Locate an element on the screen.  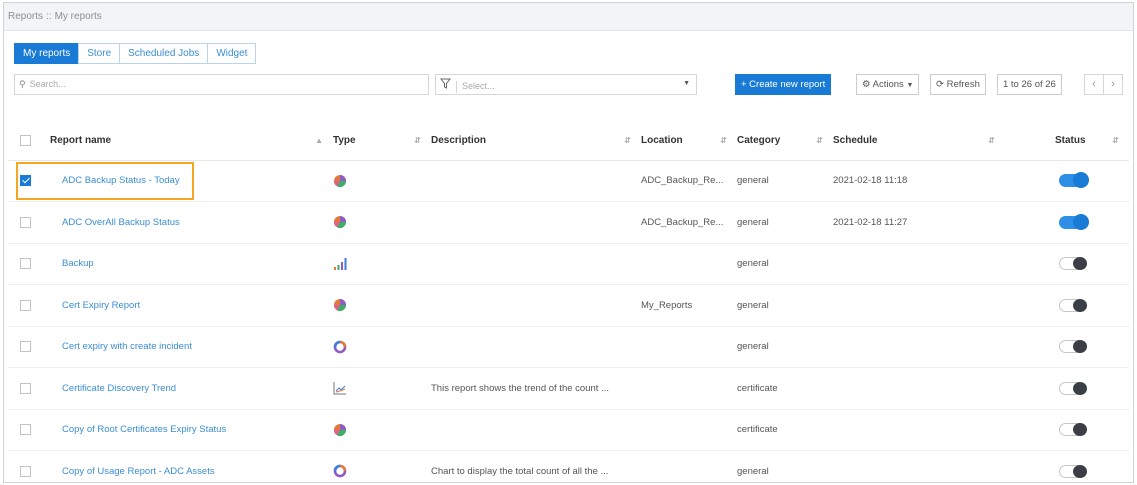
category-cell: certificate is located at coordinates (785, 388).